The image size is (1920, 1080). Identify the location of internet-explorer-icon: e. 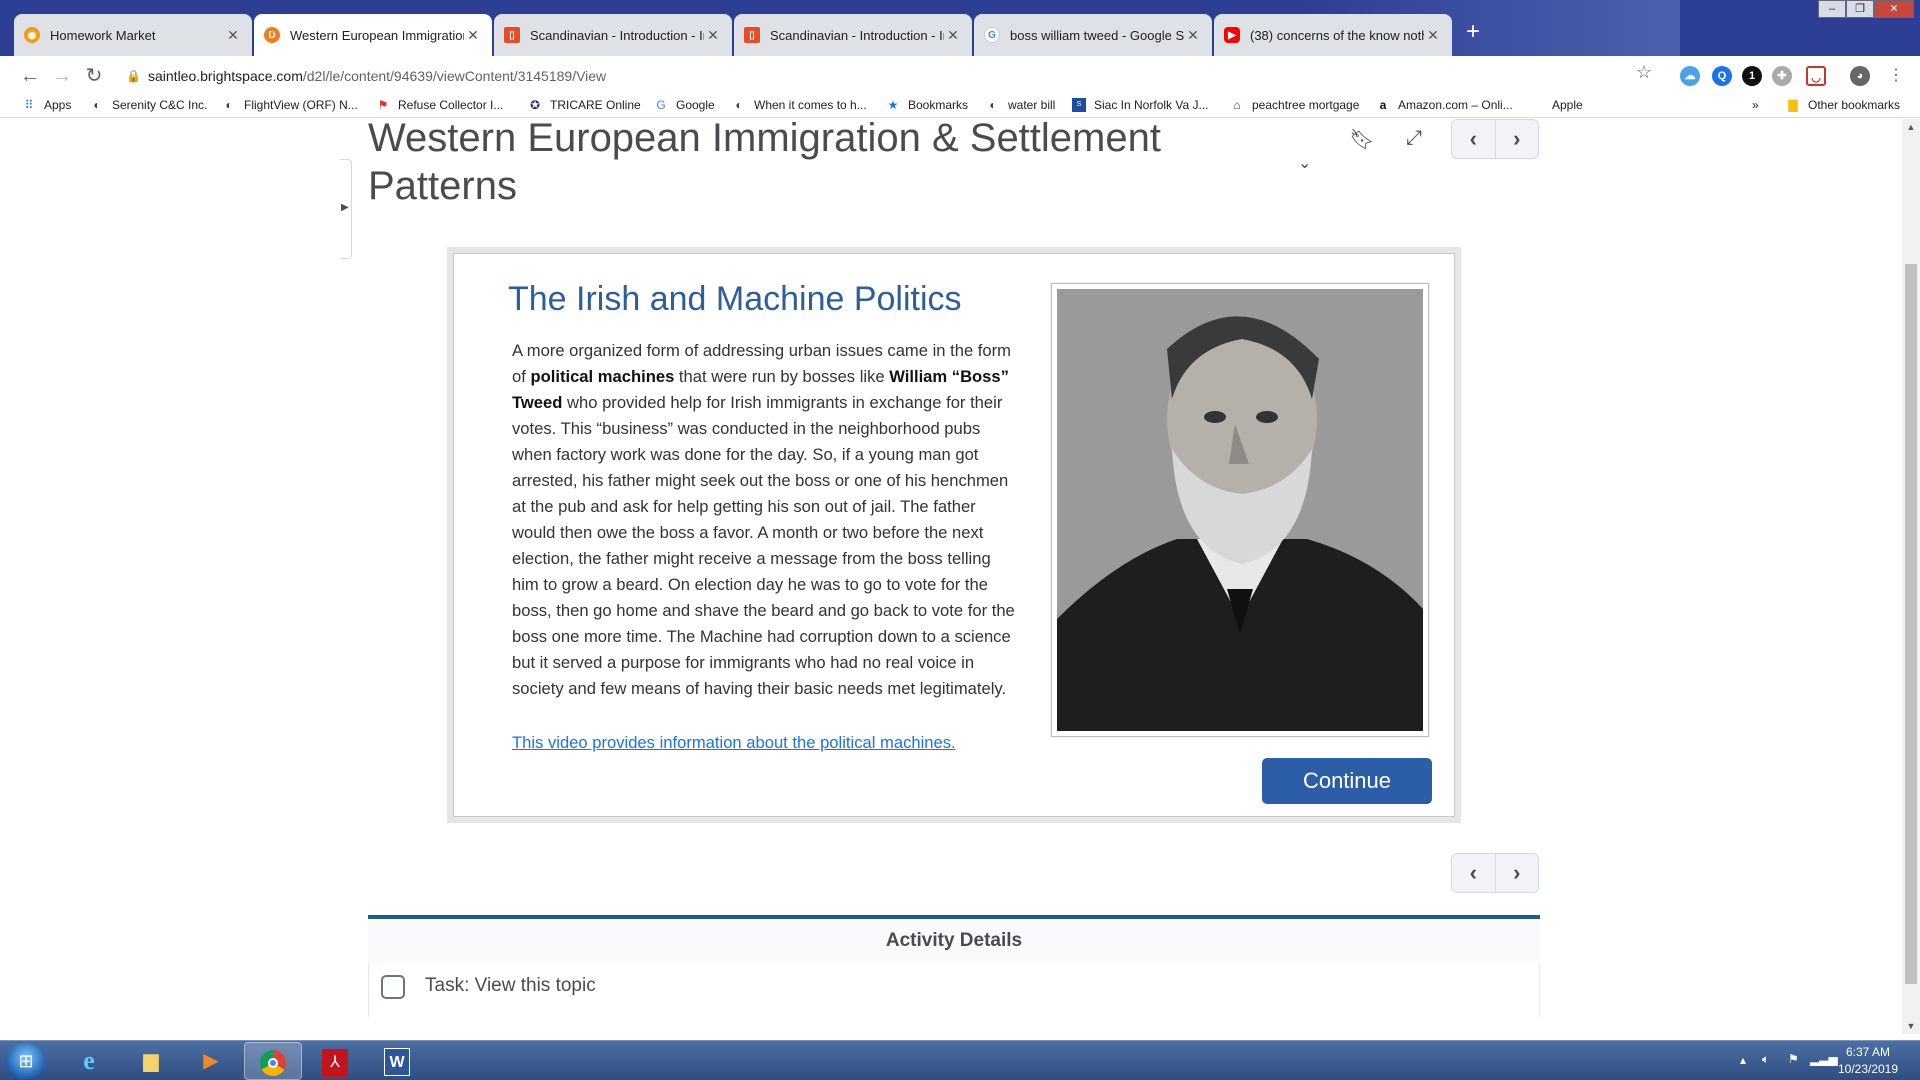
(89, 1061).